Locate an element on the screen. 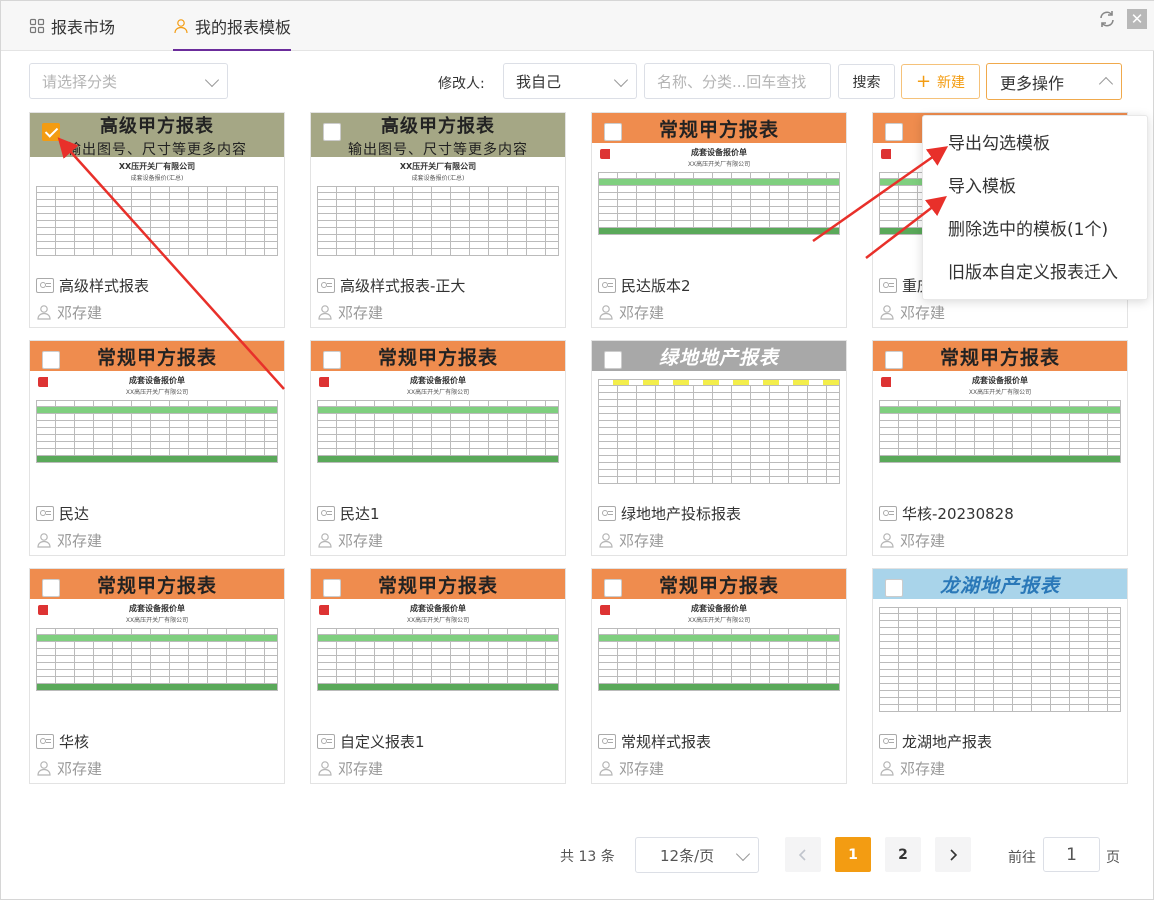  template-name: 民达版本2 is located at coordinates (644, 285).